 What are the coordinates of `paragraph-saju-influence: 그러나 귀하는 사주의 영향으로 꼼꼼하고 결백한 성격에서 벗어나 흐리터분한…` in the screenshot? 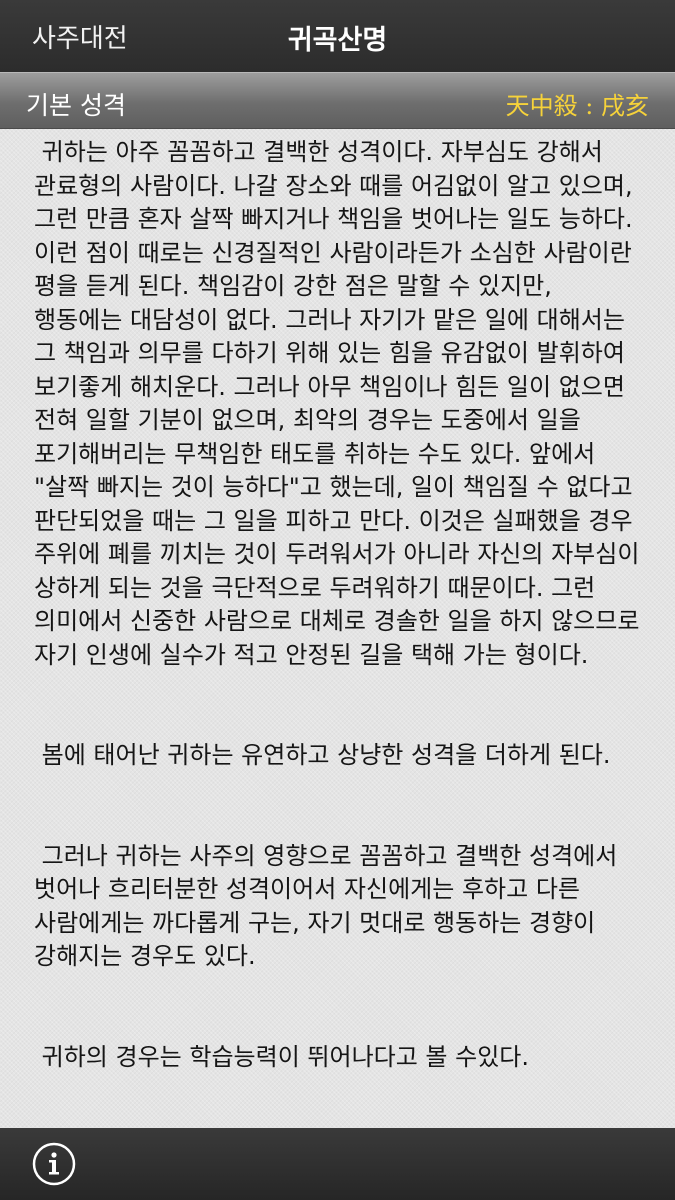 It's located at (329, 906).